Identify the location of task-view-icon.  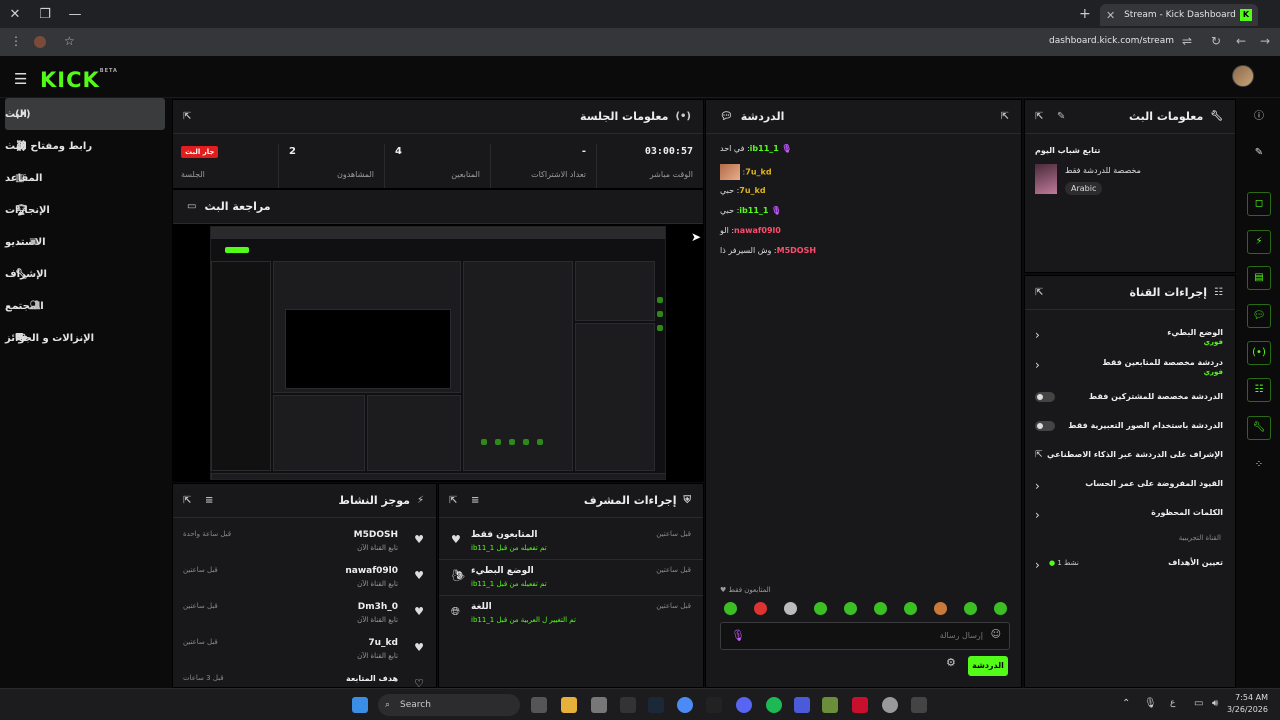
(539, 705).